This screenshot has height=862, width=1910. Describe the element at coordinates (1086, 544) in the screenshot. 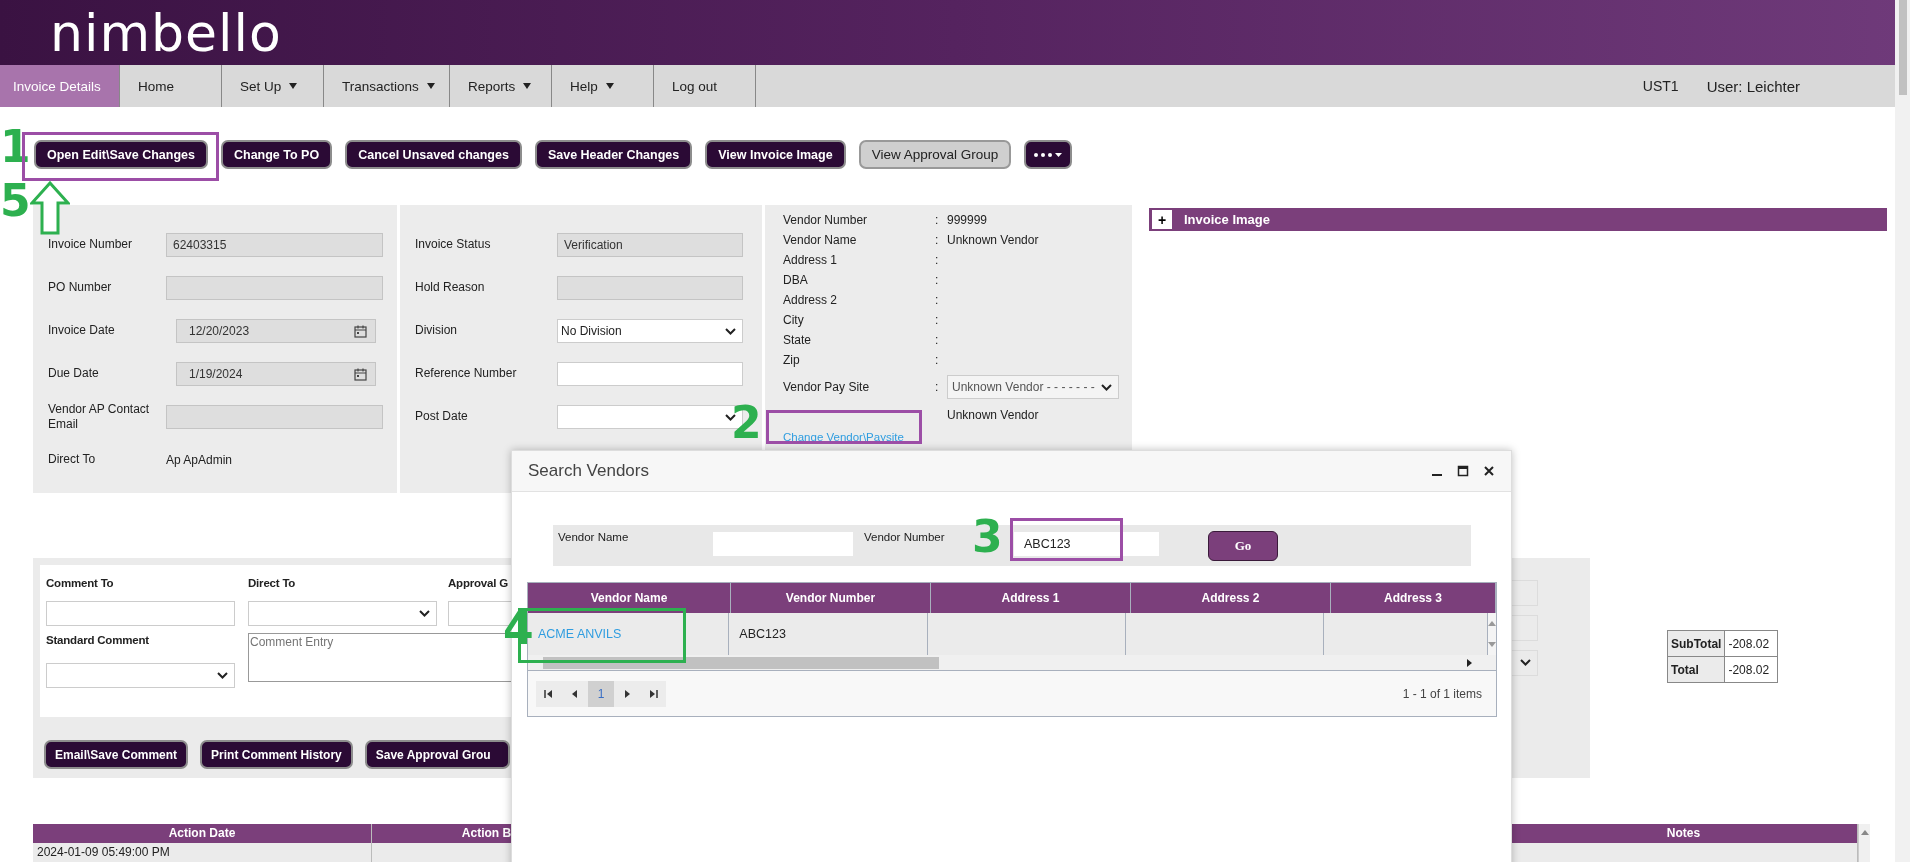

I see `input-field: ABC123` at that location.